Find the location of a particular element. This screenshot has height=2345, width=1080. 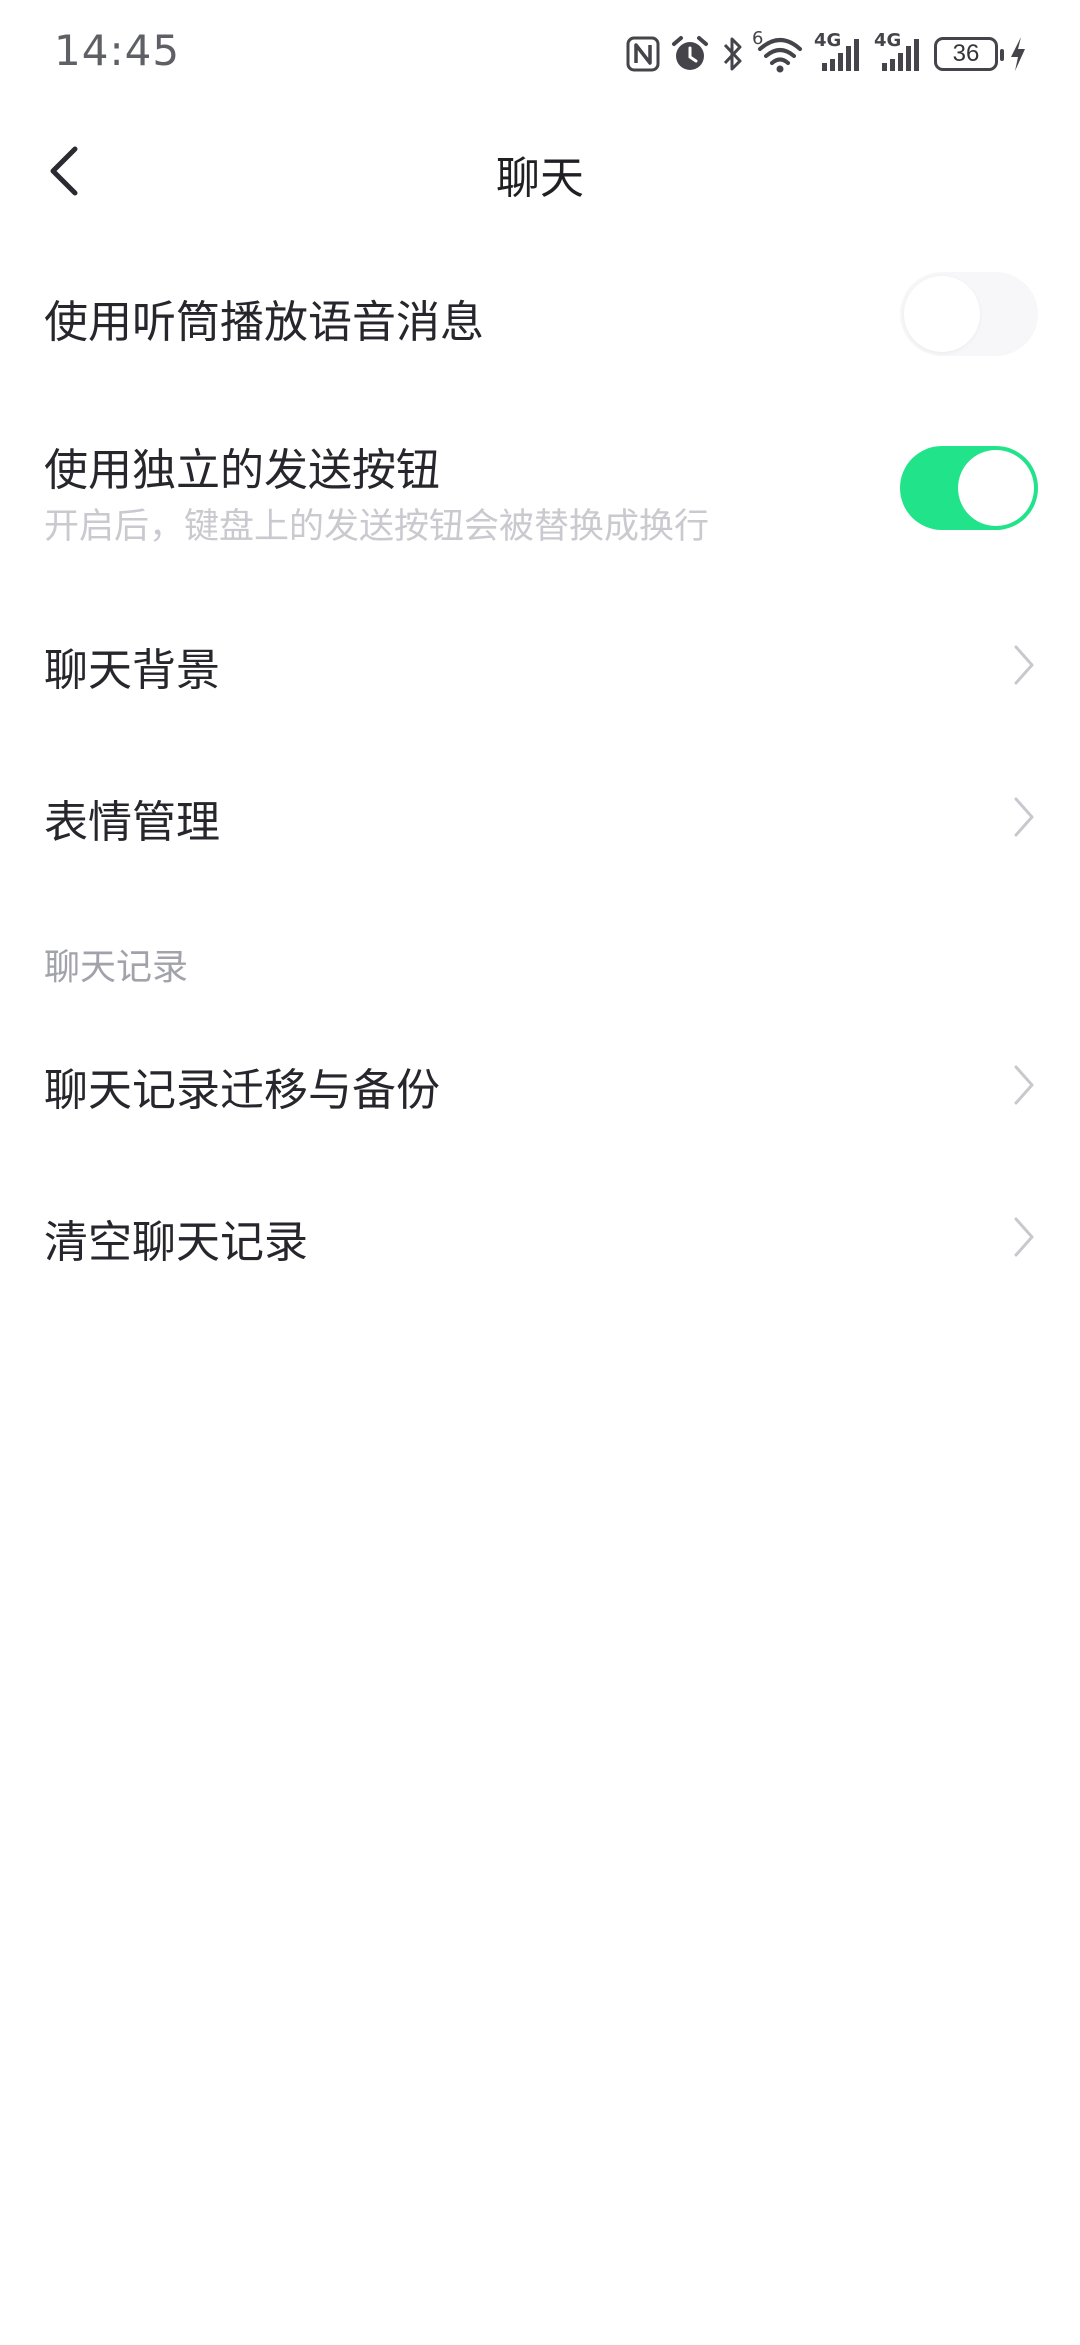

nfc-icon is located at coordinates (643, 54).